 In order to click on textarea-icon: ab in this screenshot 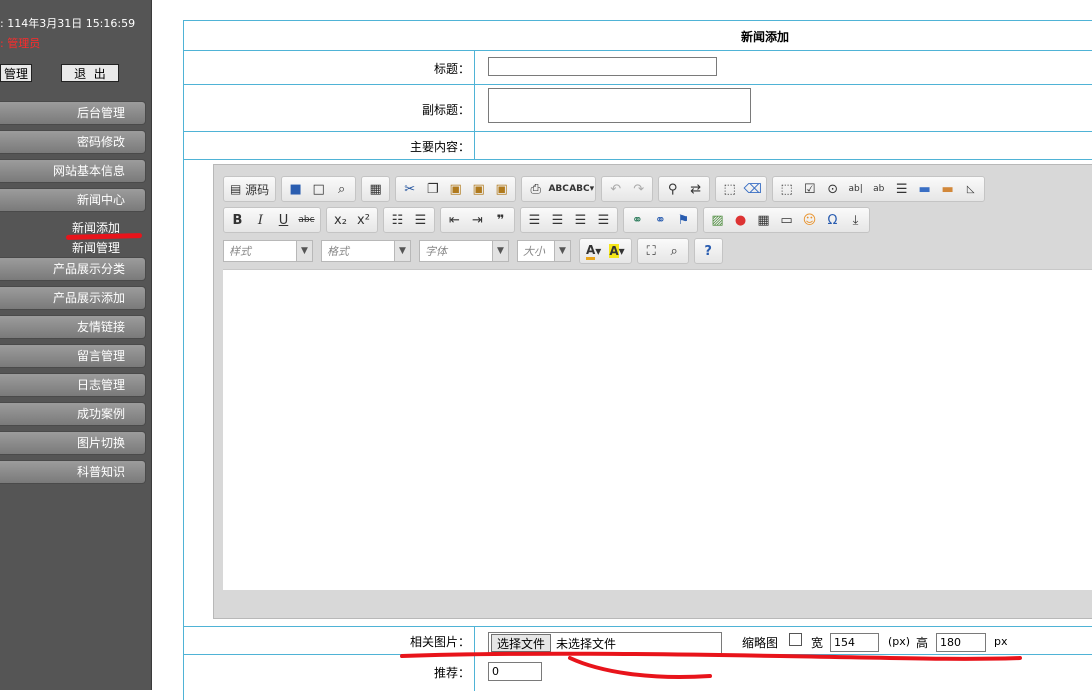, I will do `click(878, 189)`.